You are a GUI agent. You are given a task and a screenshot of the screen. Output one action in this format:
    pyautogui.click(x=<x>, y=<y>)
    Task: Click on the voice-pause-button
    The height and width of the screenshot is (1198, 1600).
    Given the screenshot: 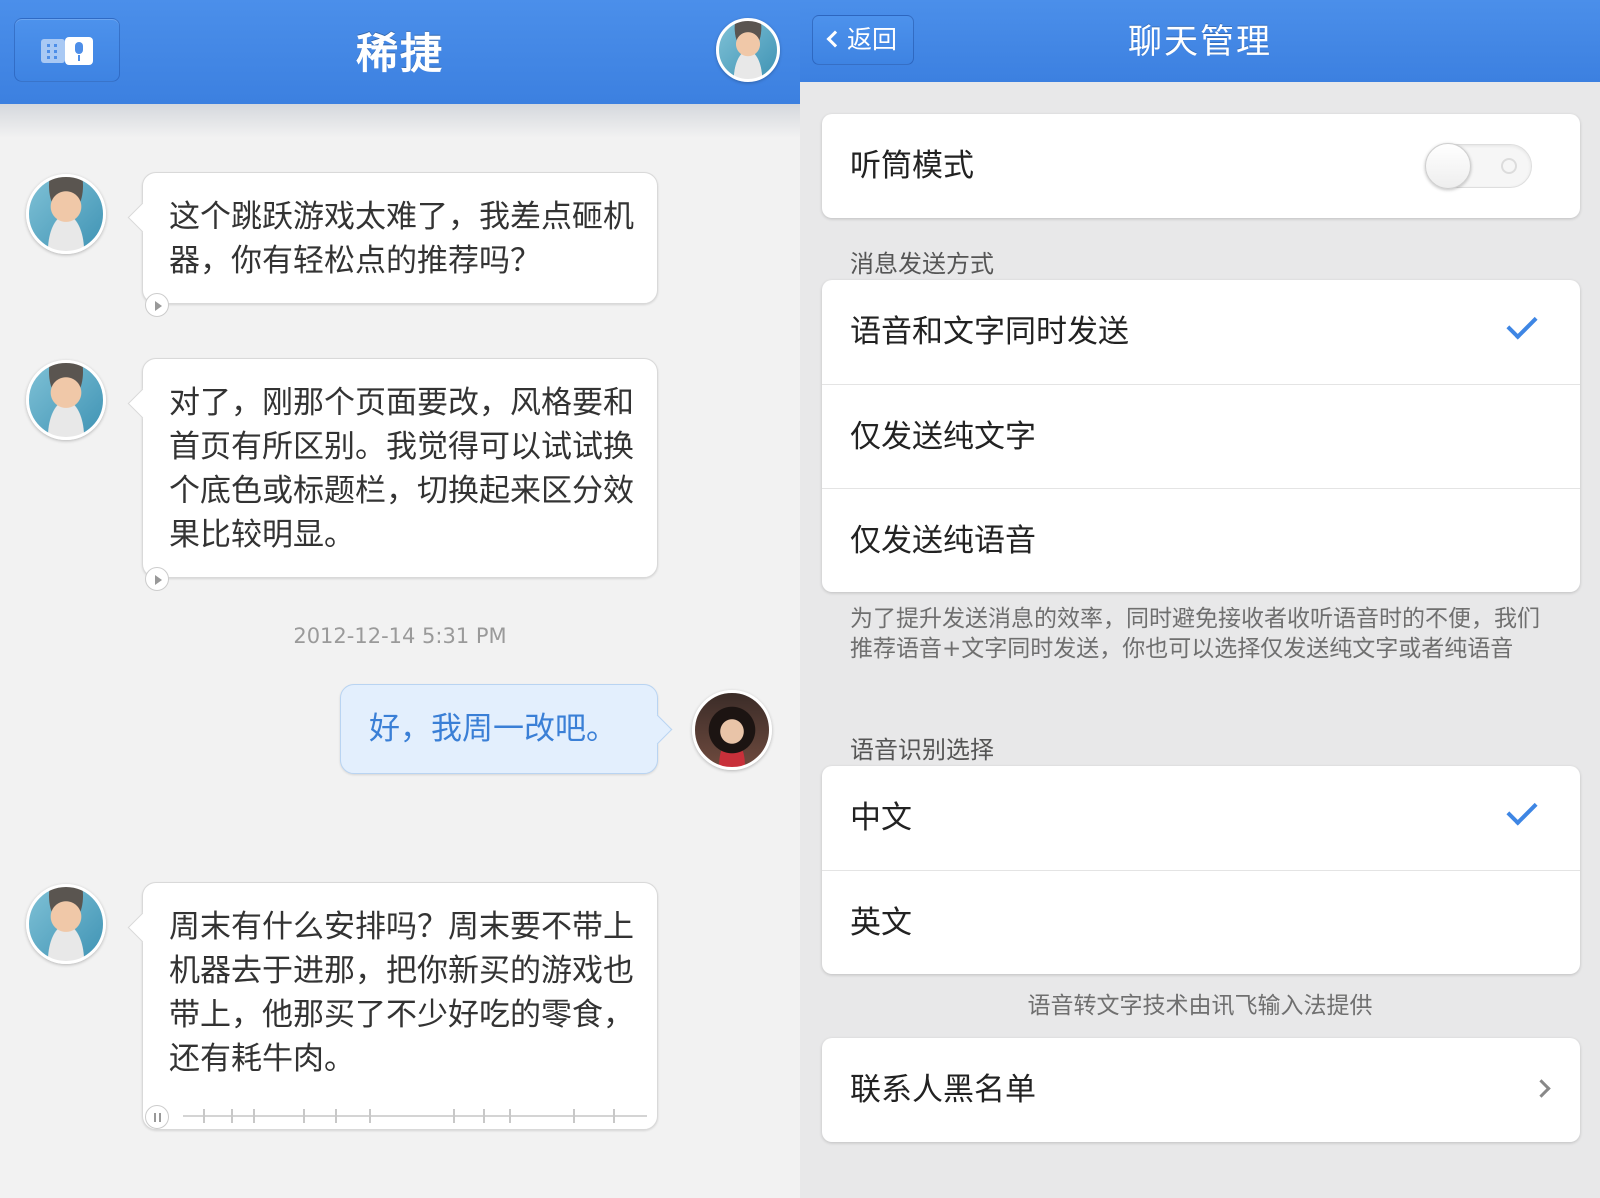 What is the action you would take?
    pyautogui.click(x=157, y=1117)
    